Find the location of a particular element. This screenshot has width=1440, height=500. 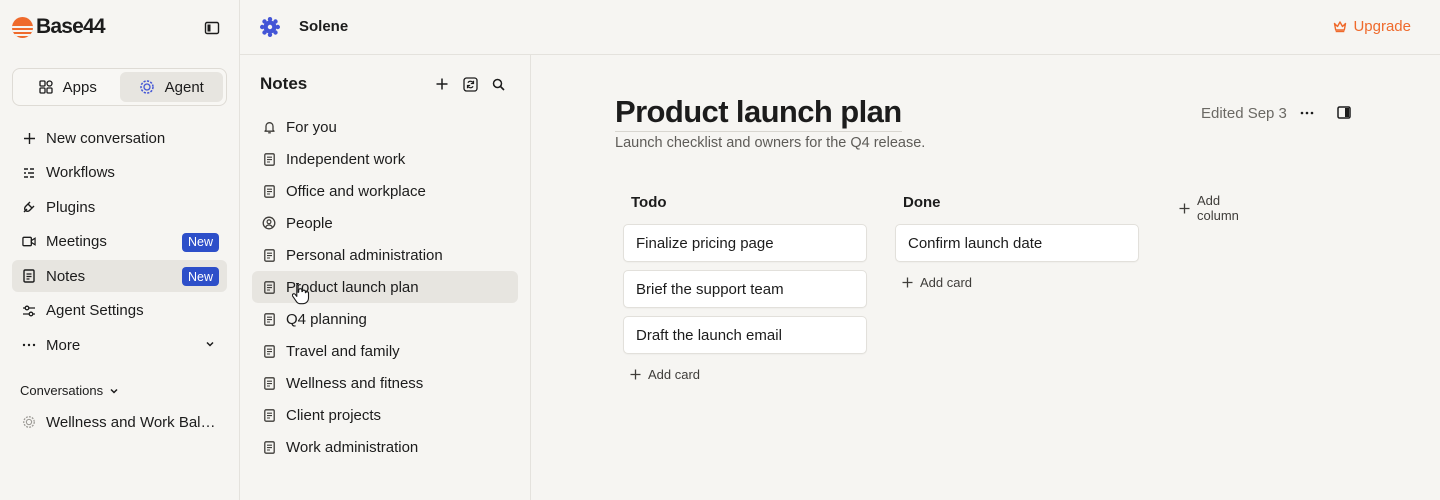

brand-logo: Base44 is located at coordinates (59, 27).